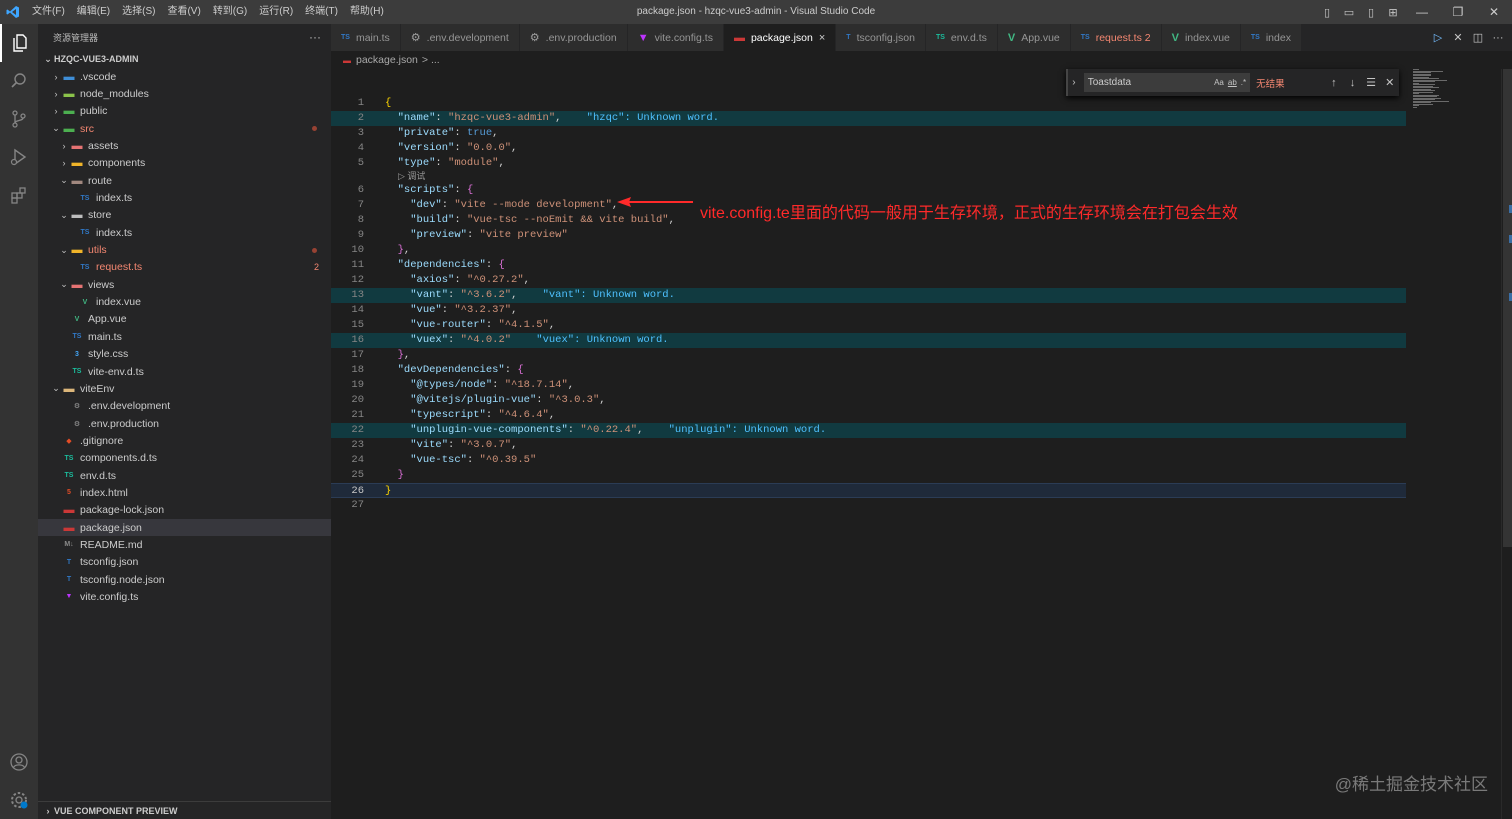 The height and width of the screenshot is (819, 1512). What do you see at coordinates (868, 190) in the screenshot?
I see `code-line: 6 "scripts": {` at bounding box center [868, 190].